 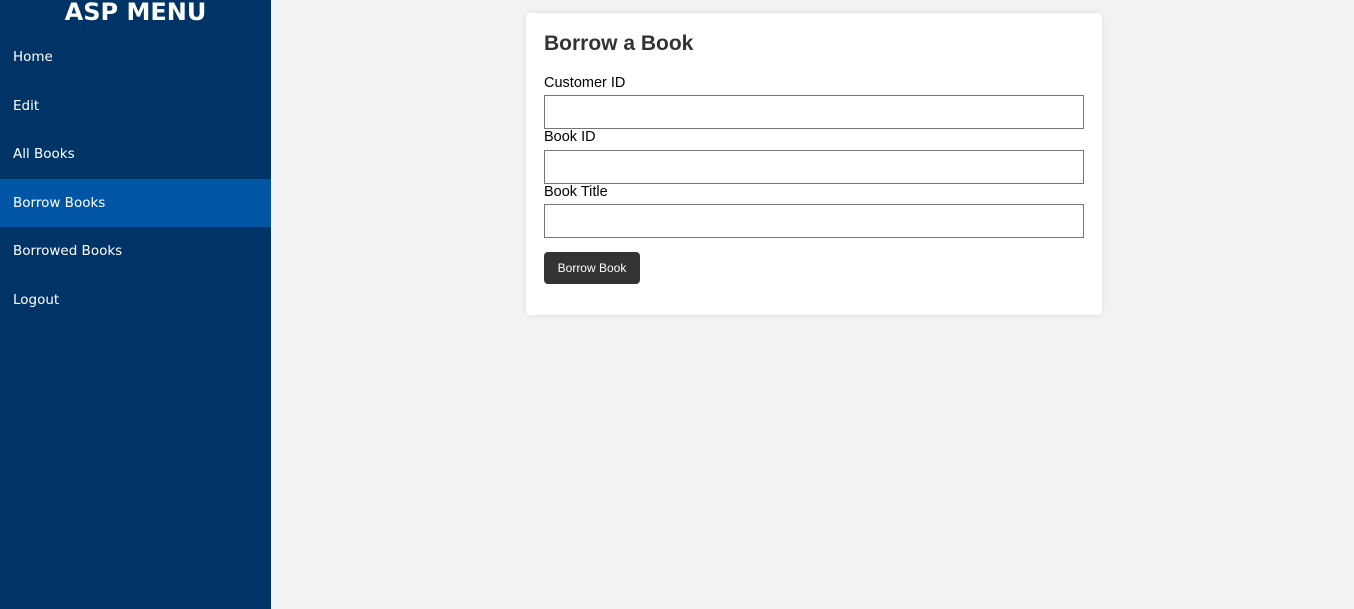 What do you see at coordinates (592, 268) in the screenshot?
I see `borrow-book-button: Borrow Book` at bounding box center [592, 268].